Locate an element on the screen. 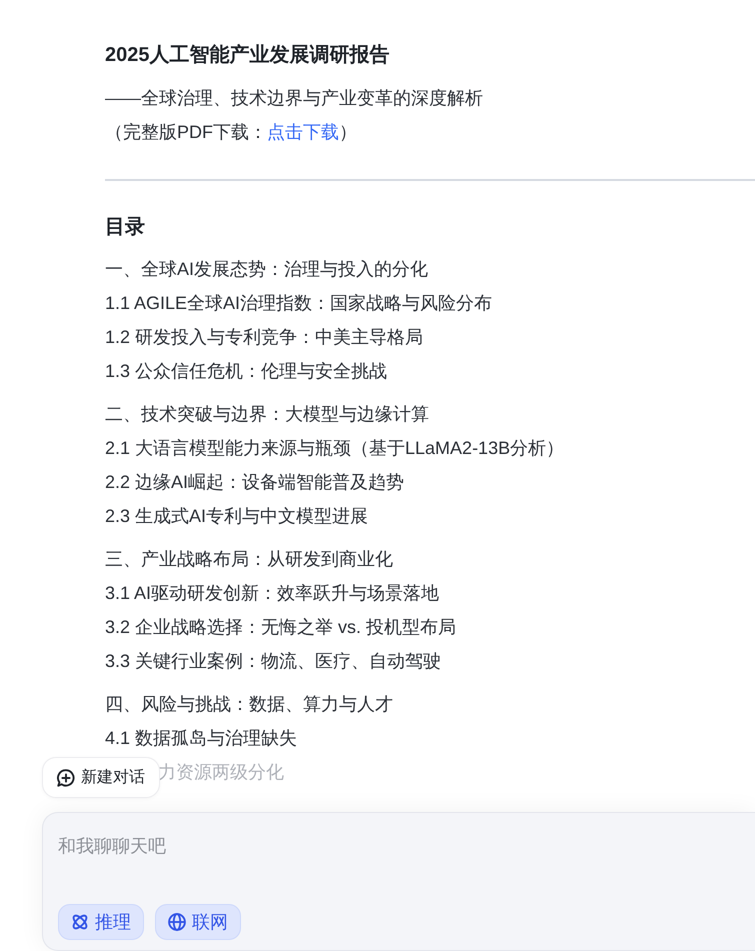 The height and width of the screenshot is (951, 755). toc-item: 1.3 公众信任危机：伦理与安全挑战 is located at coordinates (246, 371).